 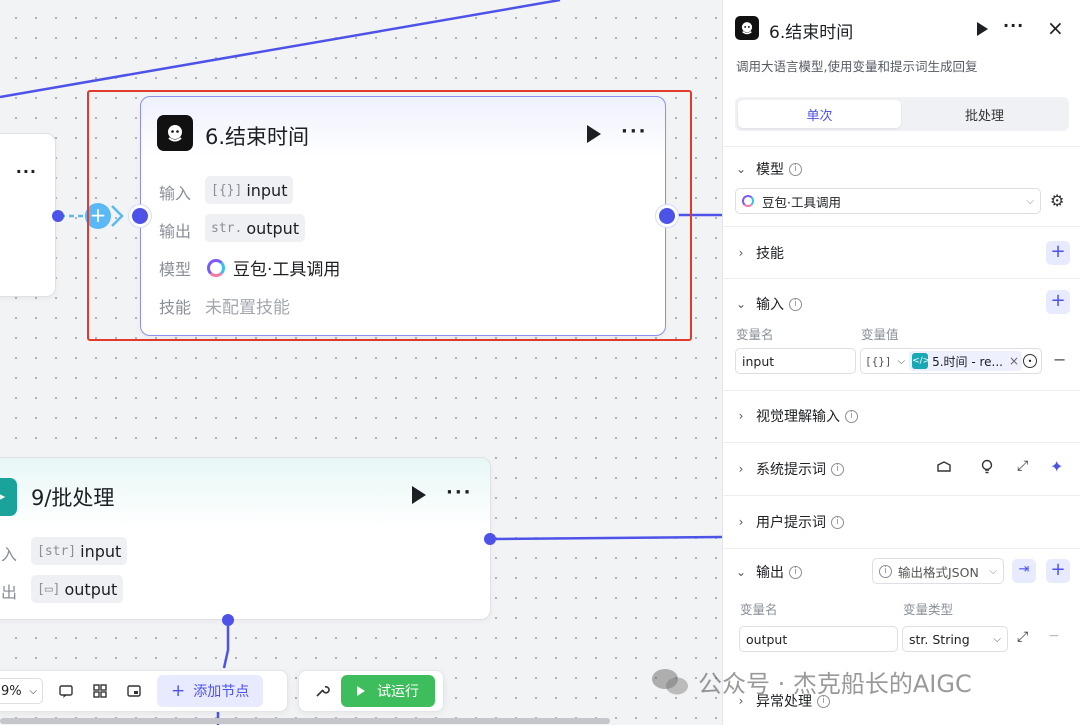 What do you see at coordinates (228, 620) in the screenshot?
I see `batch-node-bottom-port` at bounding box center [228, 620].